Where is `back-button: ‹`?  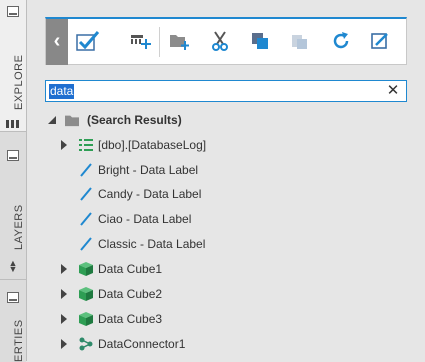
back-button: ‹ is located at coordinates (57, 42).